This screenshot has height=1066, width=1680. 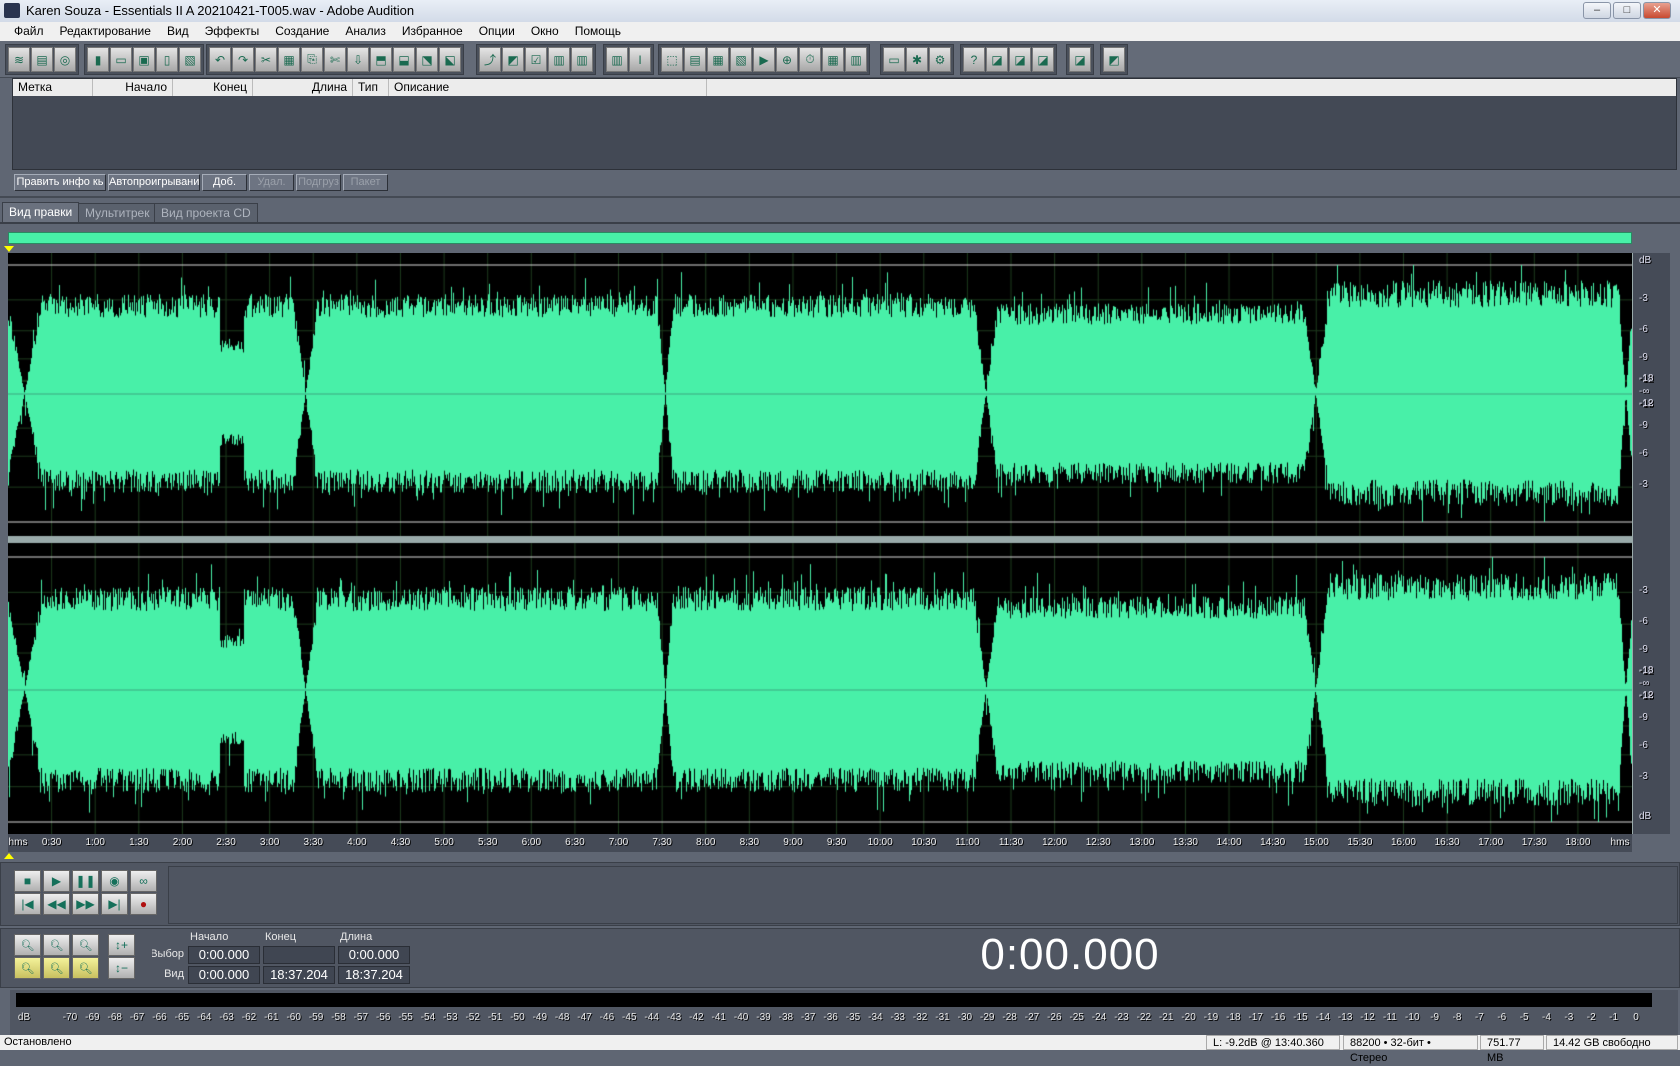 I want to click on rewind-button: ◀◀, so click(x=56, y=904).